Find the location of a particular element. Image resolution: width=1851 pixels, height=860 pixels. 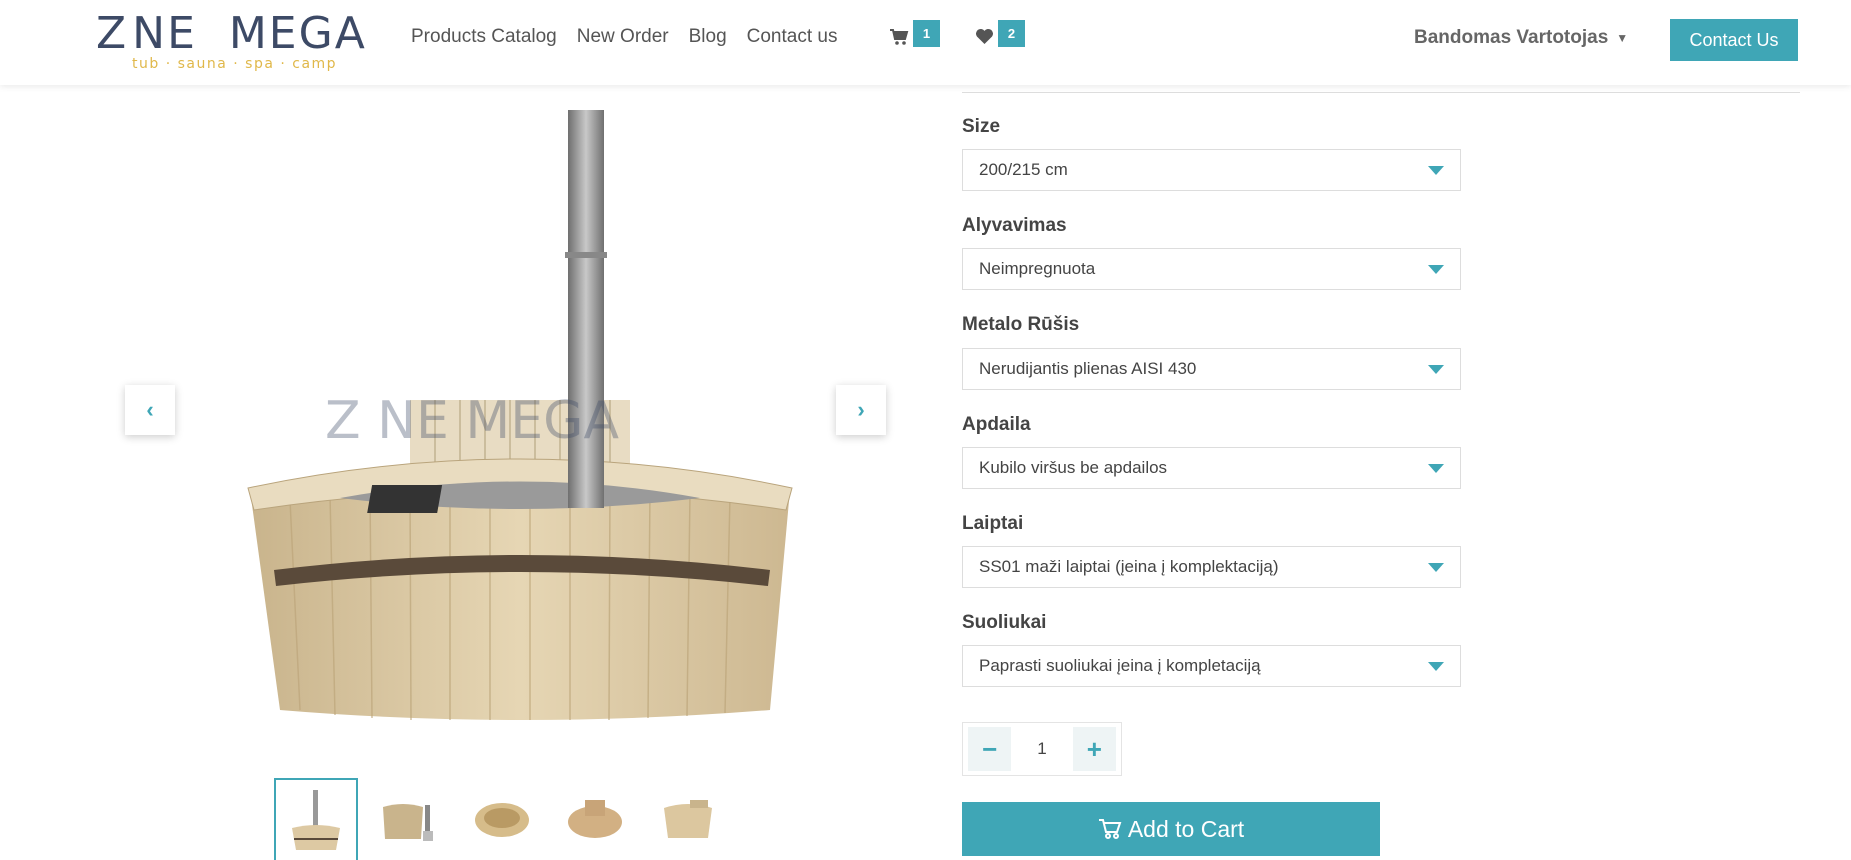

next-image-button: › is located at coordinates (861, 410).